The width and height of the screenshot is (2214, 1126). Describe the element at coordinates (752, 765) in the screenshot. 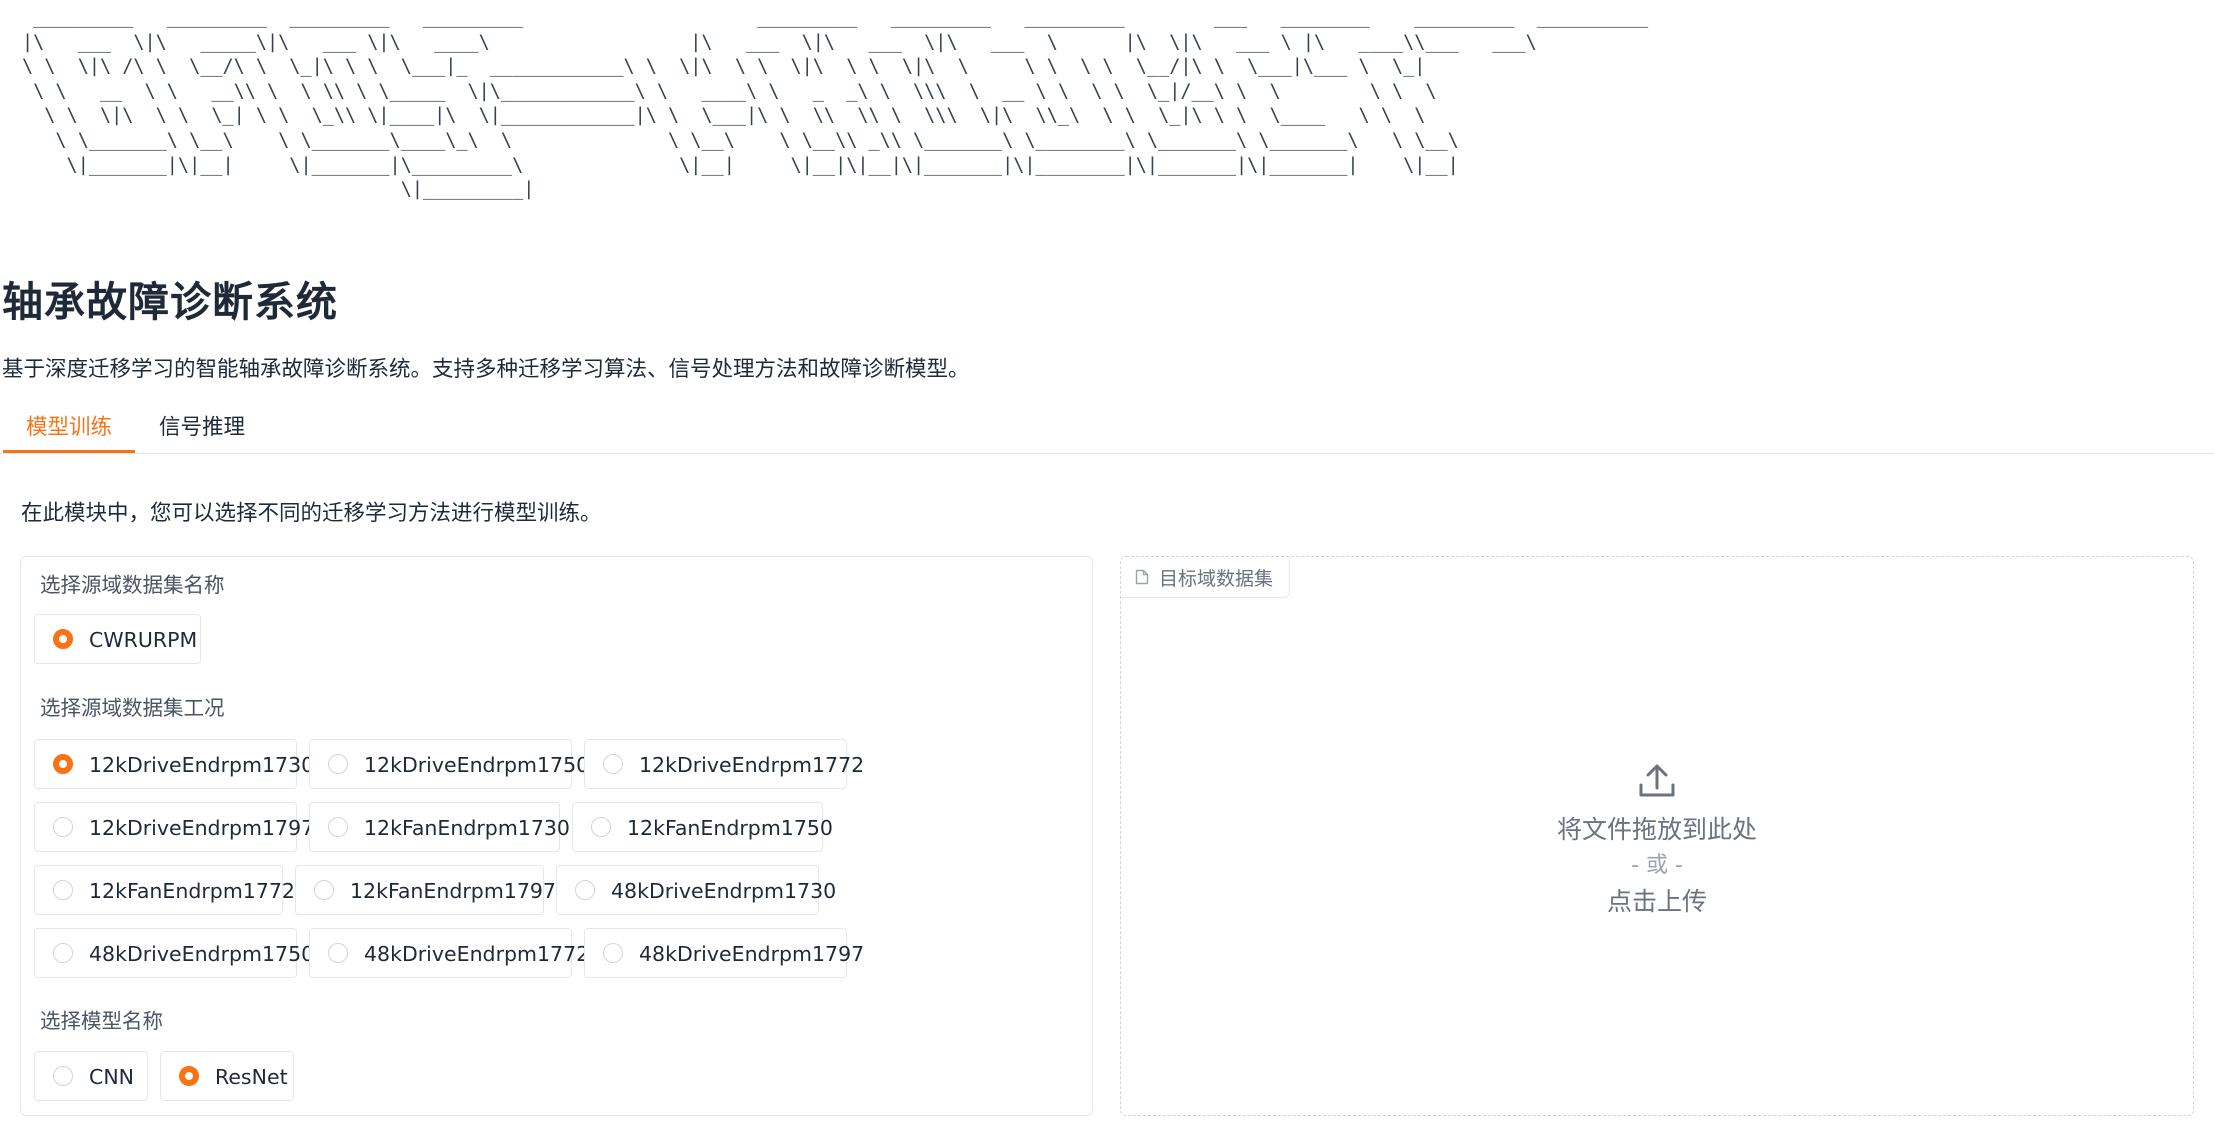

I see `radio-label: 12kDriveEndrpm1772` at that location.